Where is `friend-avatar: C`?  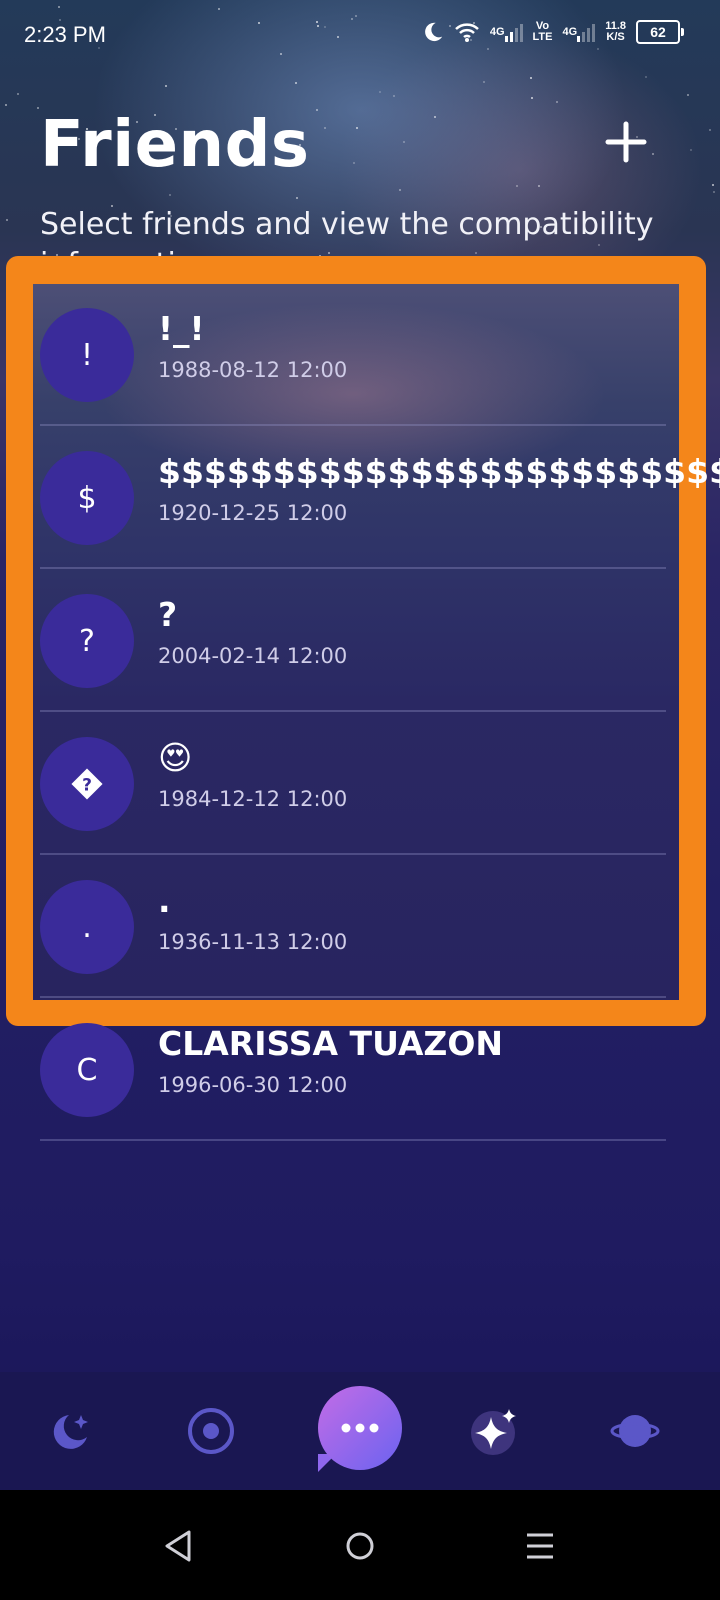 friend-avatar: C is located at coordinates (87, 1070).